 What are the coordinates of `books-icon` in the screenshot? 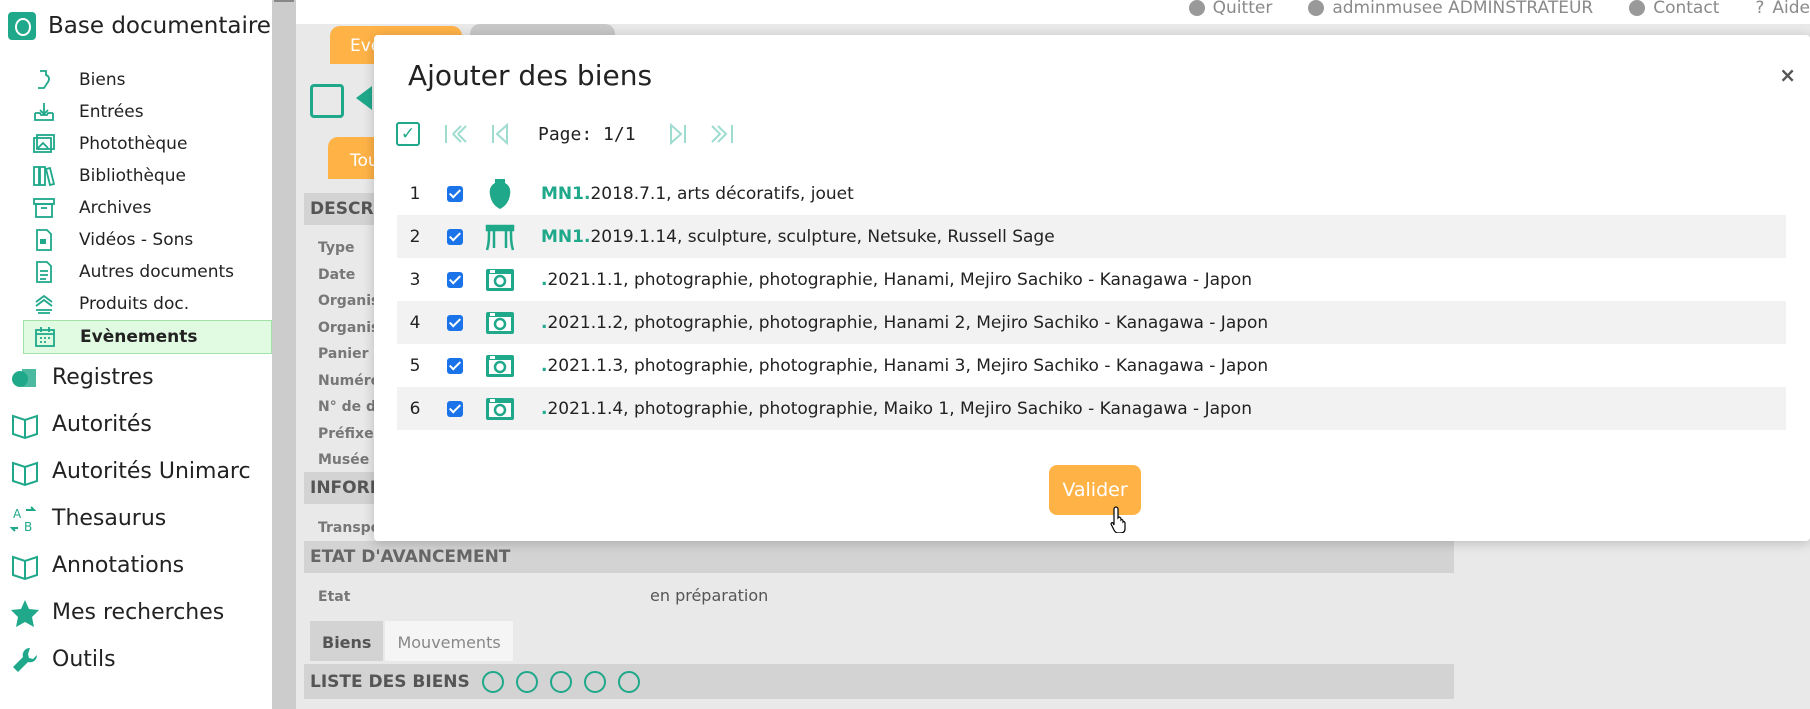 It's located at (44, 176).